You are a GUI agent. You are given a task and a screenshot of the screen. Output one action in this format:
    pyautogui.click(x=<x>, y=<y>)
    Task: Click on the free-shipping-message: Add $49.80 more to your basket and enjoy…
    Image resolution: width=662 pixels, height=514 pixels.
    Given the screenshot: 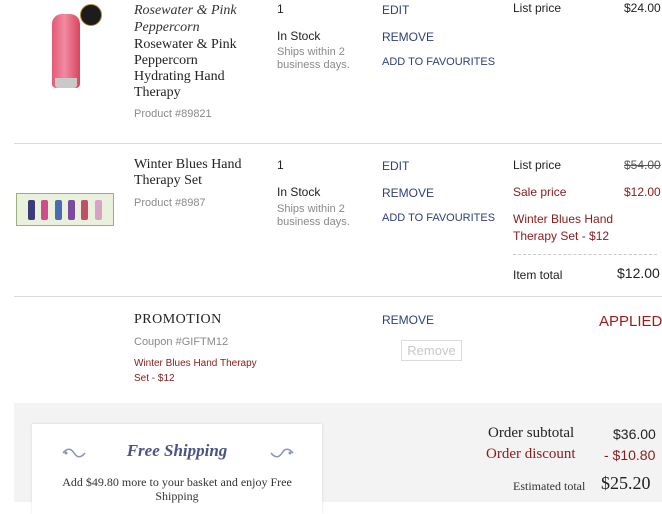 What is the action you would take?
    pyautogui.click(x=177, y=489)
    